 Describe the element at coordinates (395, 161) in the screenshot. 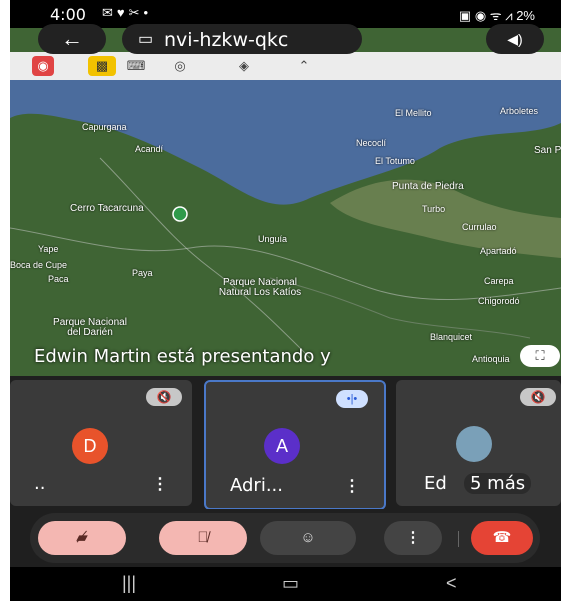

I see `map-label: El Totumo` at that location.